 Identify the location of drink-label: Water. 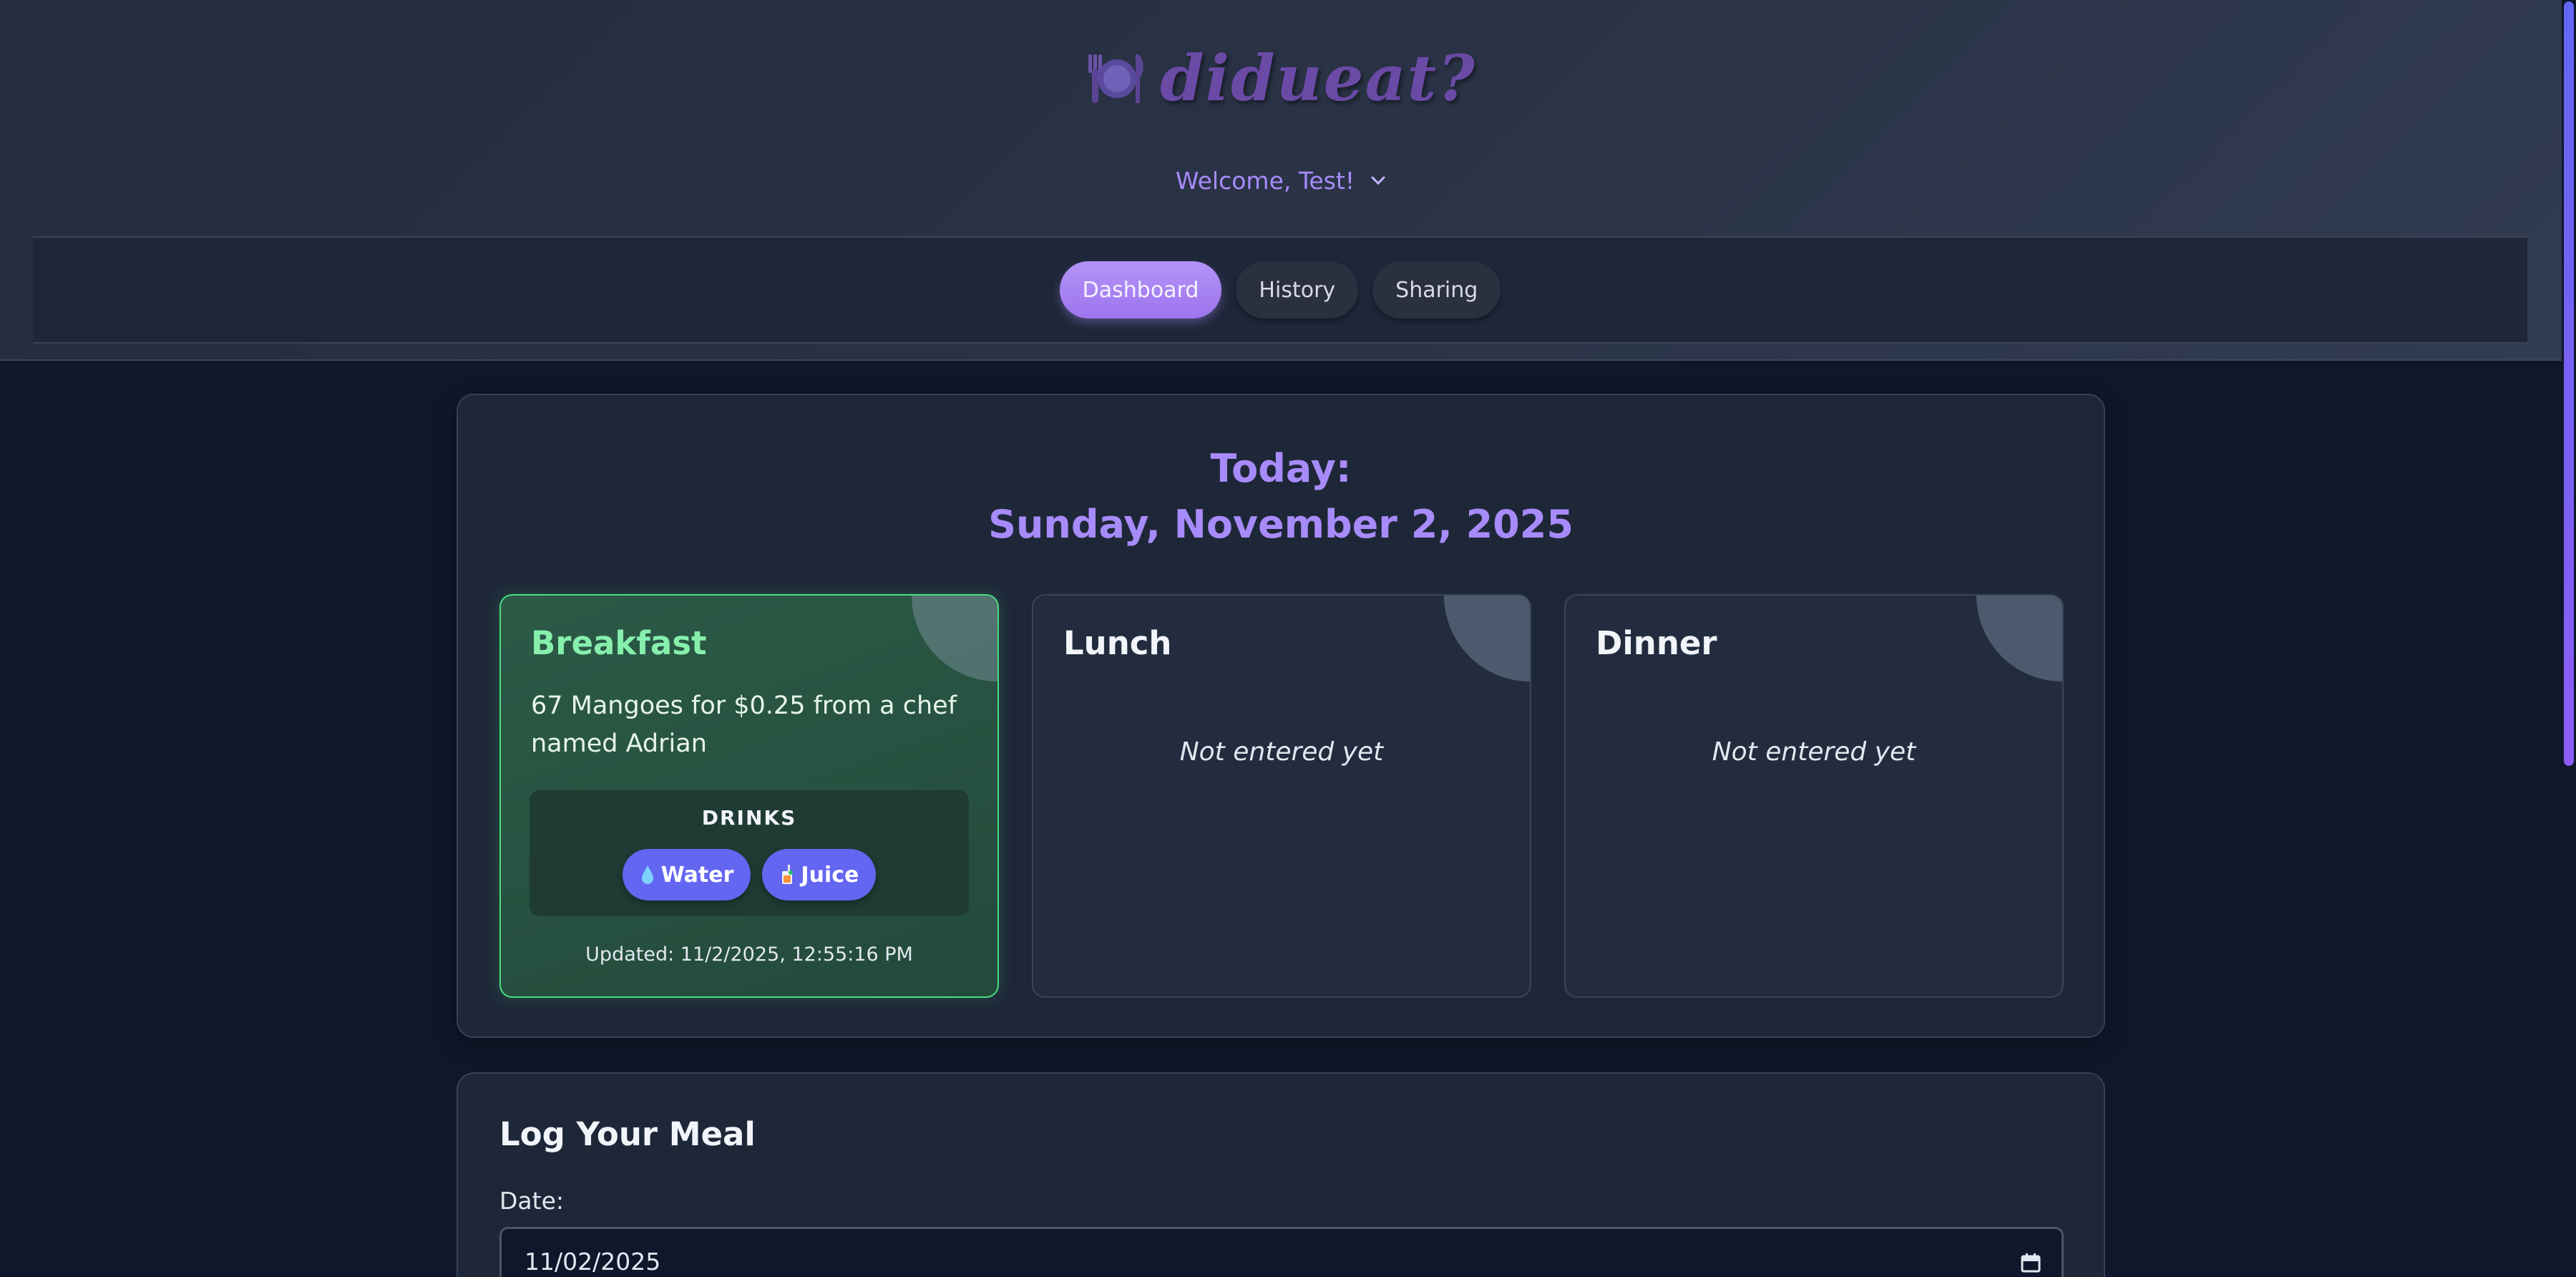
(697, 875).